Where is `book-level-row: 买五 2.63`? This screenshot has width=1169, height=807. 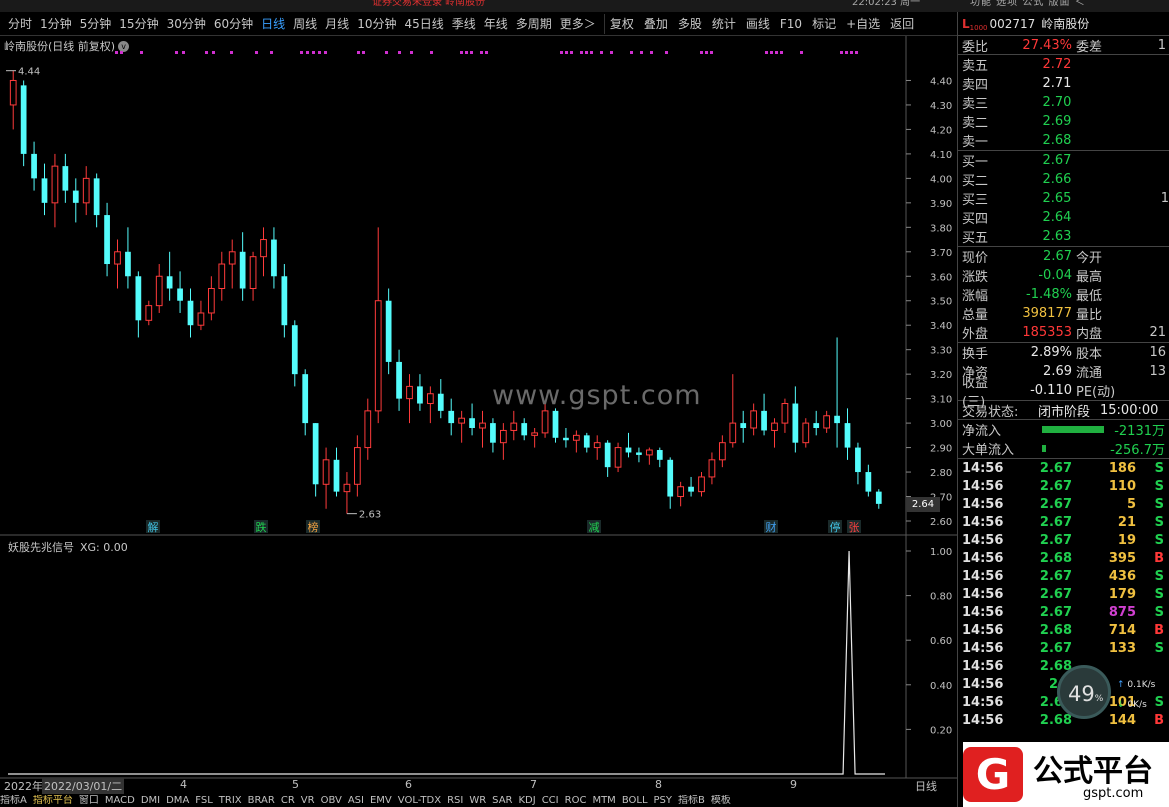 book-level-row: 买五 2.63 is located at coordinates (1063, 236).